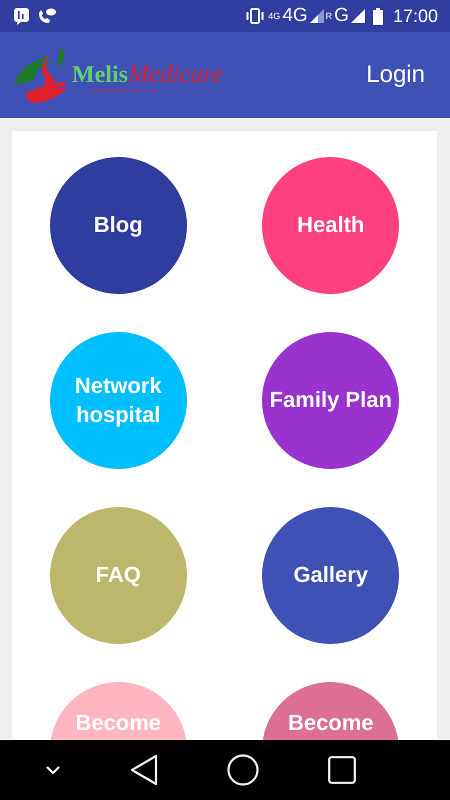  Describe the element at coordinates (118, 400) in the screenshot. I see `menu-tile: Network hospital` at that location.